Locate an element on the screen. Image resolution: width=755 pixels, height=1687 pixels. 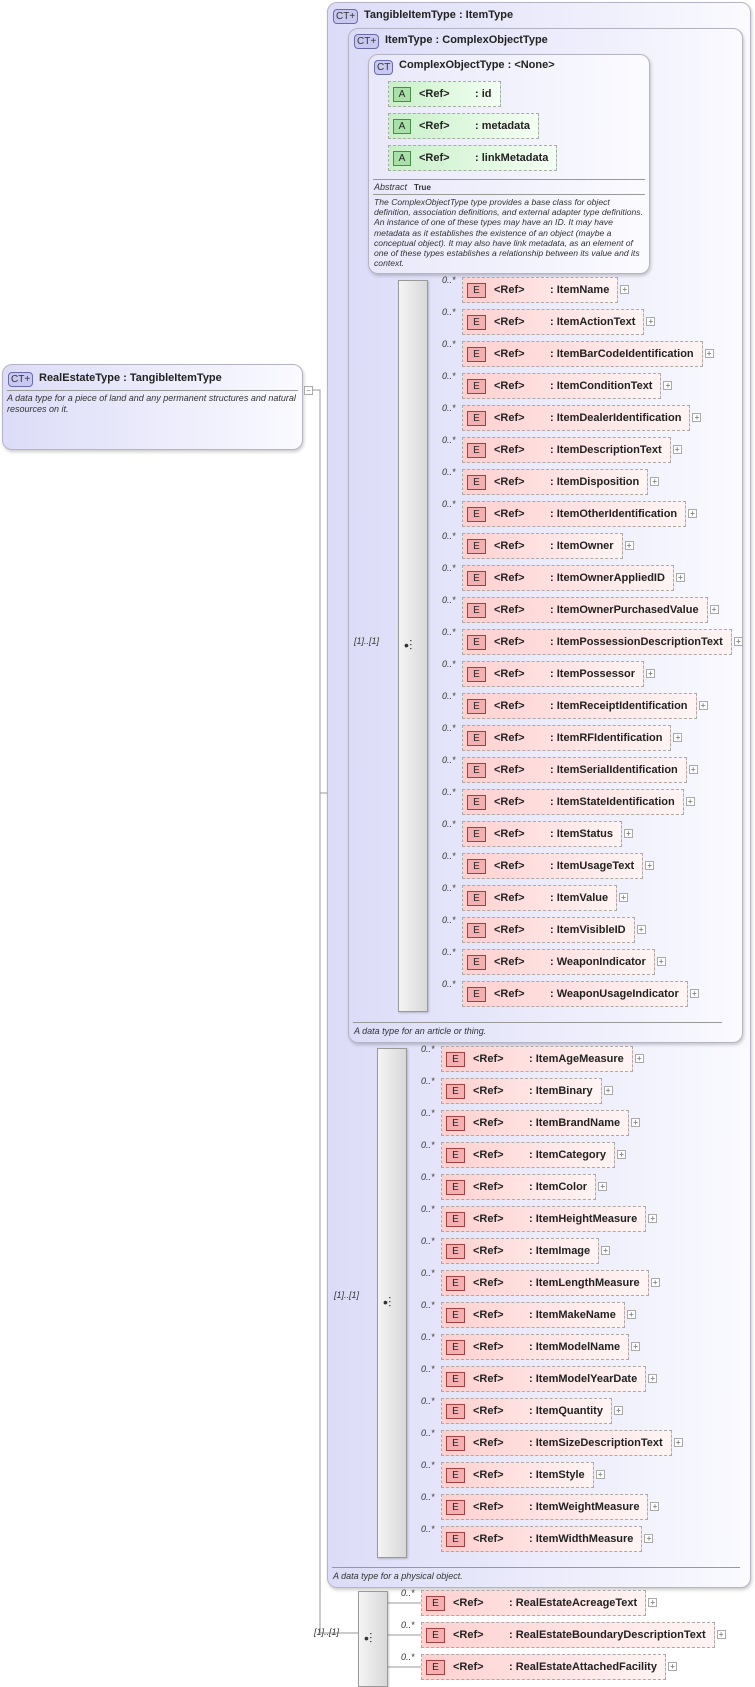
element-itemrfidentification: E <Ref>: ItemRFIdentification + is located at coordinates (572, 738).